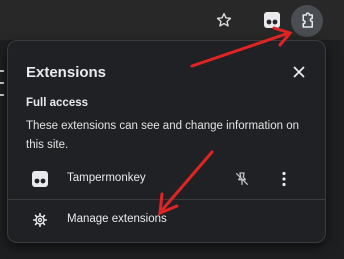 Image resolution: width=344 pixels, height=259 pixels. Describe the element at coordinates (57, 103) in the screenshot. I see `section-heading: Full access` at that location.